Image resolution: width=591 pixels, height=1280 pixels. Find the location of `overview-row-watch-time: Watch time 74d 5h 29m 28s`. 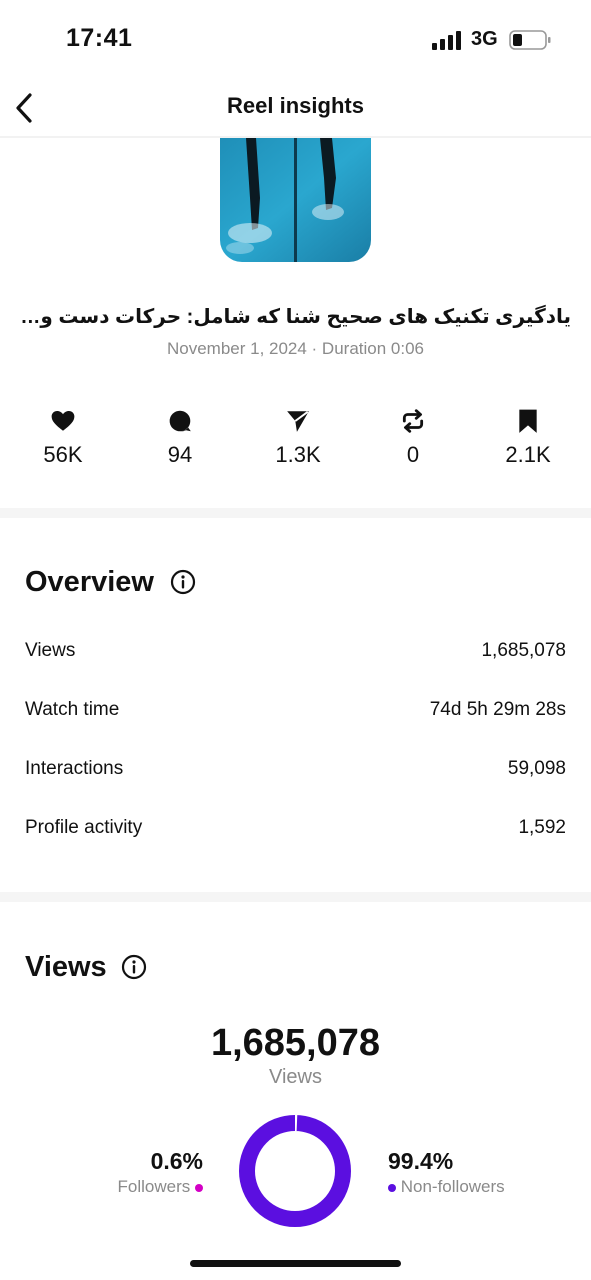

overview-row-watch-time: Watch time 74d 5h 29m 28s is located at coordinates (295, 714).